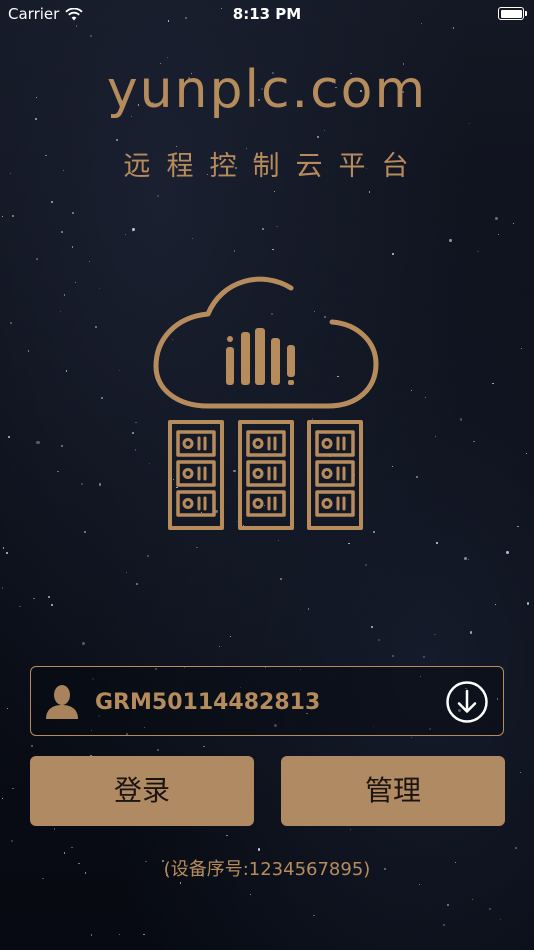 The height and width of the screenshot is (950, 534). What do you see at coordinates (393, 791) in the screenshot?
I see `manage-button: 管理` at bounding box center [393, 791].